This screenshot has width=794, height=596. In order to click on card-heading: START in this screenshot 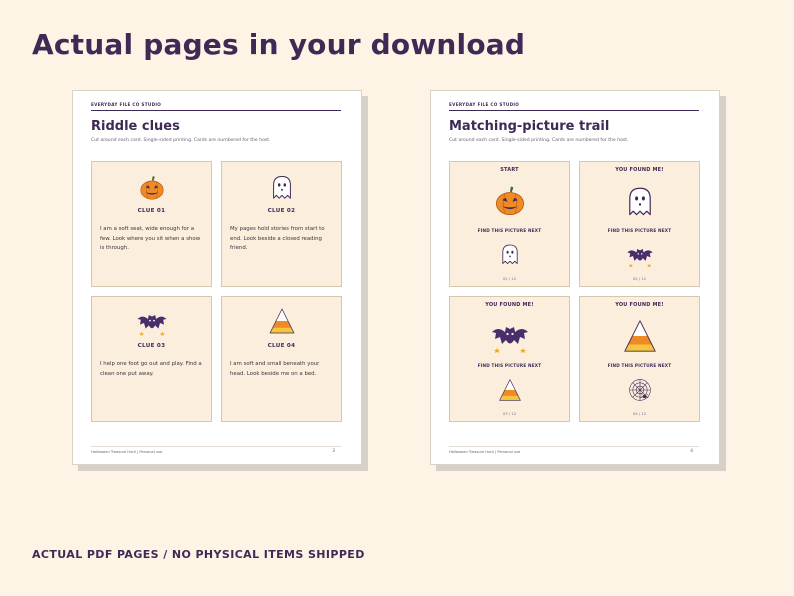, I will do `click(509, 170)`.